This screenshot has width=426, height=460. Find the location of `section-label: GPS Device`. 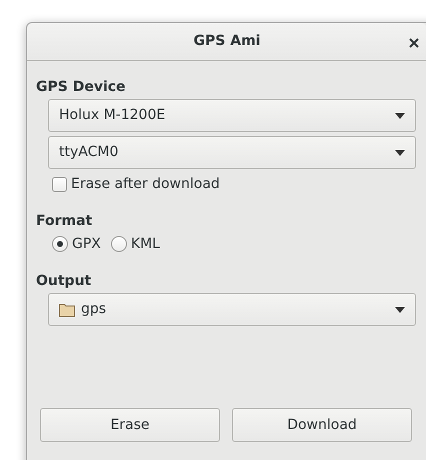

section-label: GPS Device is located at coordinates (81, 87).